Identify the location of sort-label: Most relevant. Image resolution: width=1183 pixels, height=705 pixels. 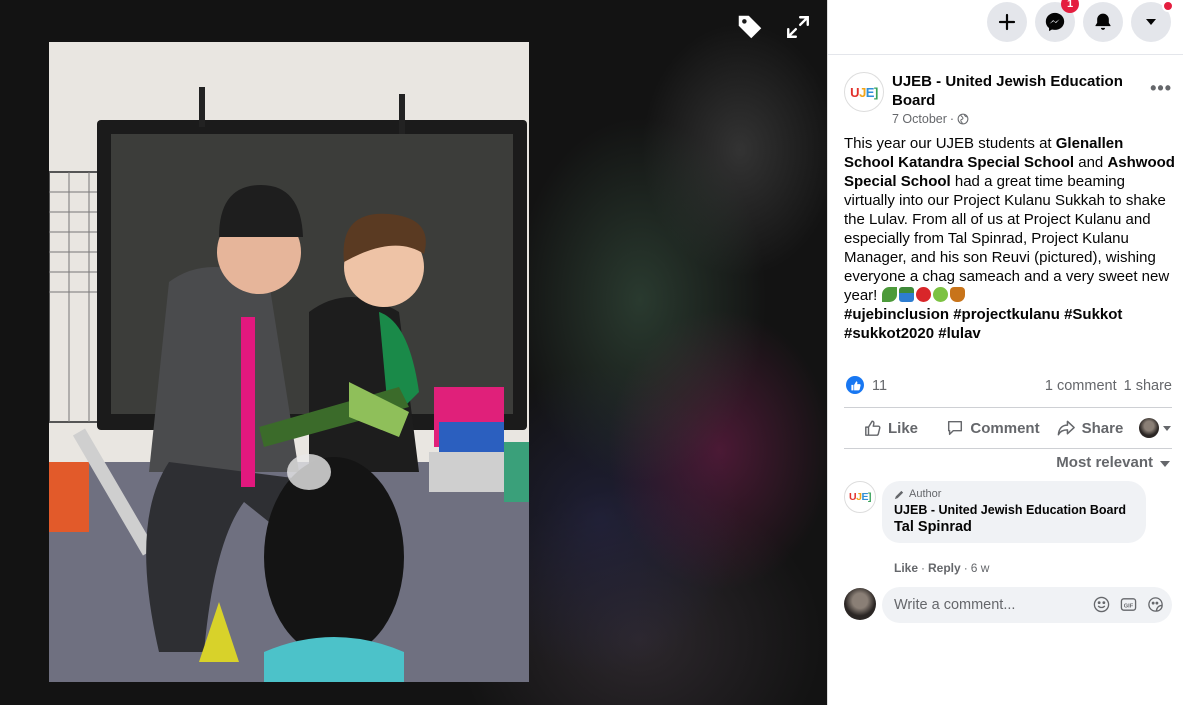
(1104, 462).